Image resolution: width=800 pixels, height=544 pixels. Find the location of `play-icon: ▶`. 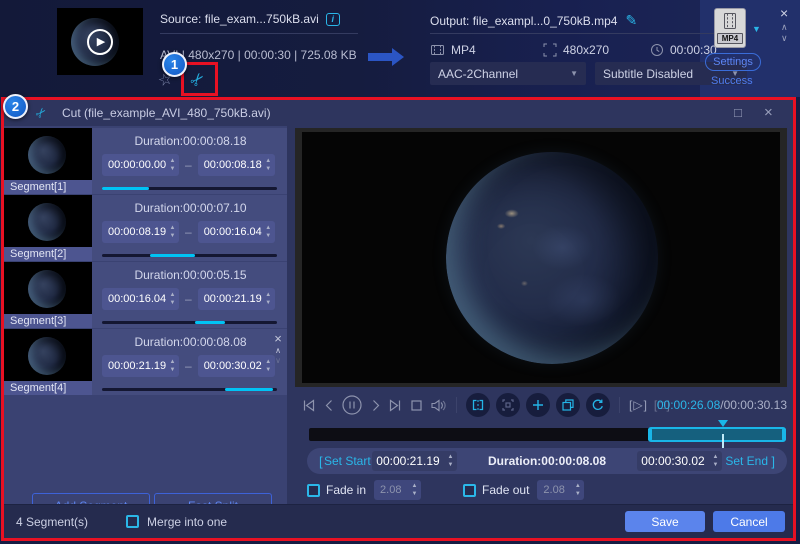

play-icon: ▶ is located at coordinates (100, 41).